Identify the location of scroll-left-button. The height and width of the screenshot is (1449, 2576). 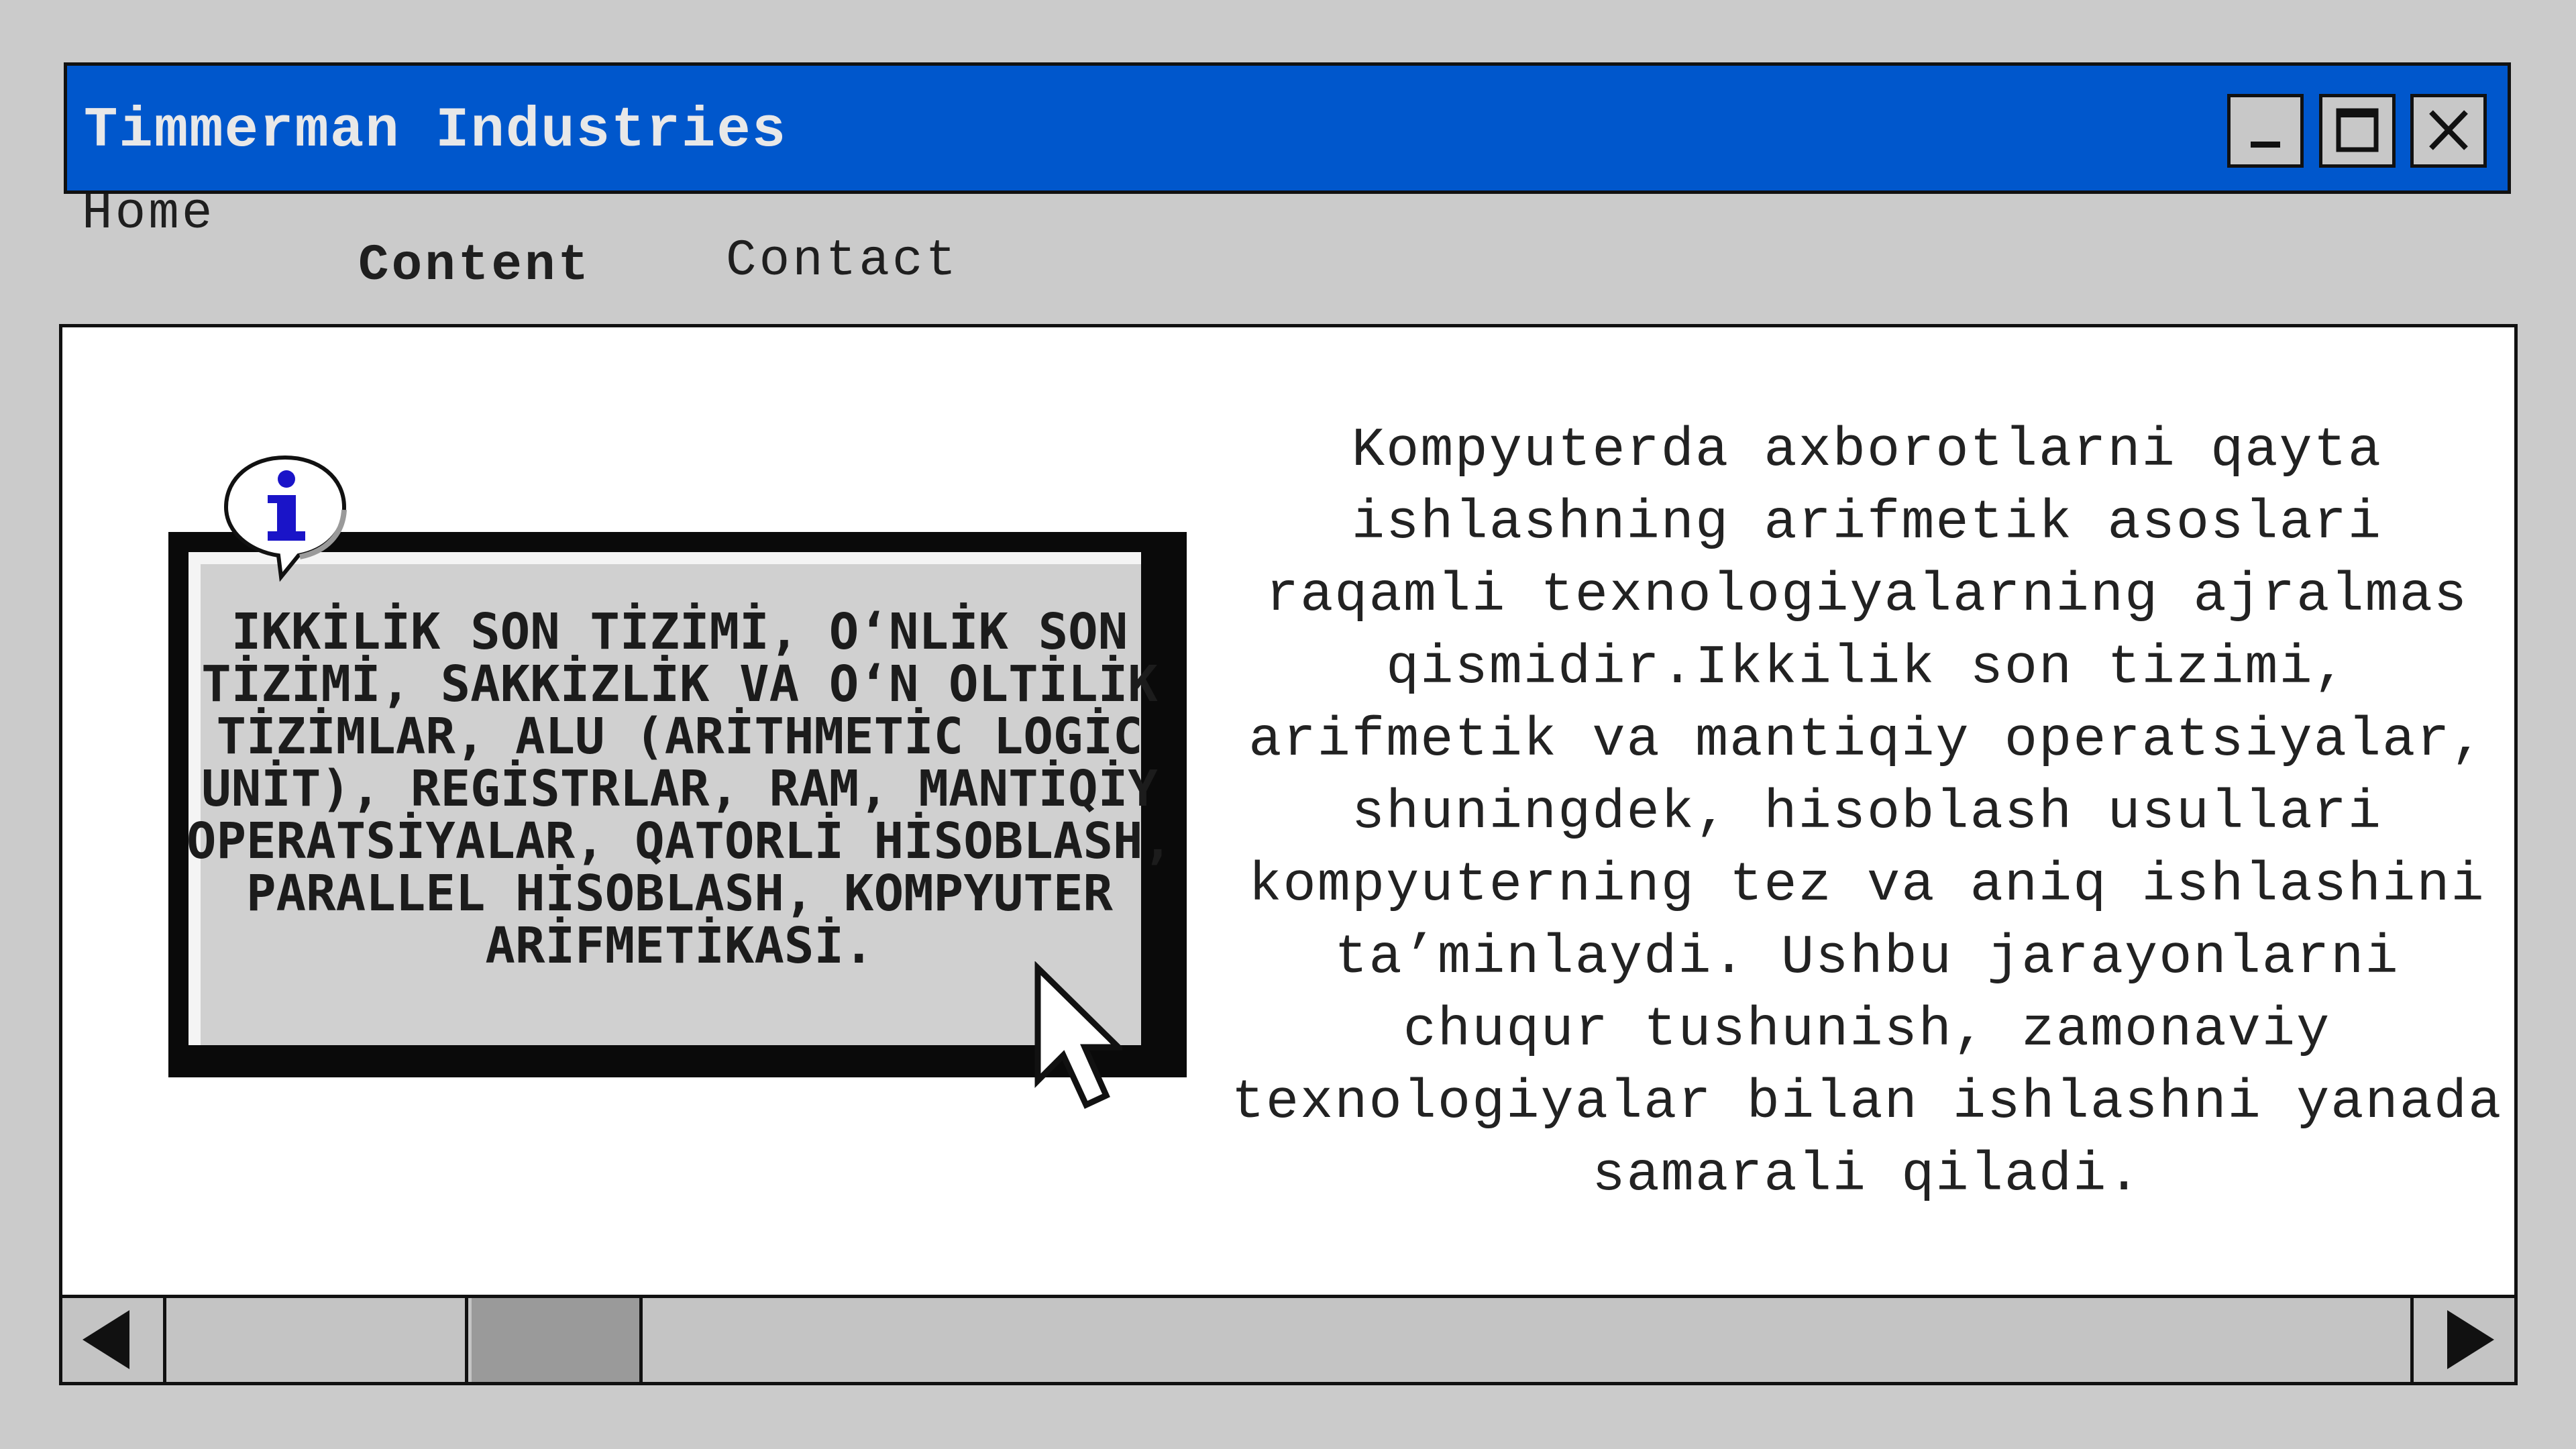
(114, 1340).